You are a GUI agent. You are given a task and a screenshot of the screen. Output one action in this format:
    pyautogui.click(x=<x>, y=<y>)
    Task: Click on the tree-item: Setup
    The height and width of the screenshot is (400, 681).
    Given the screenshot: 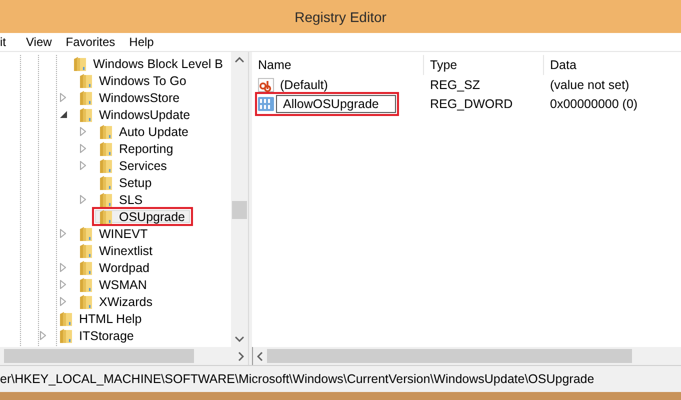 What is the action you would take?
    pyautogui.click(x=126, y=182)
    